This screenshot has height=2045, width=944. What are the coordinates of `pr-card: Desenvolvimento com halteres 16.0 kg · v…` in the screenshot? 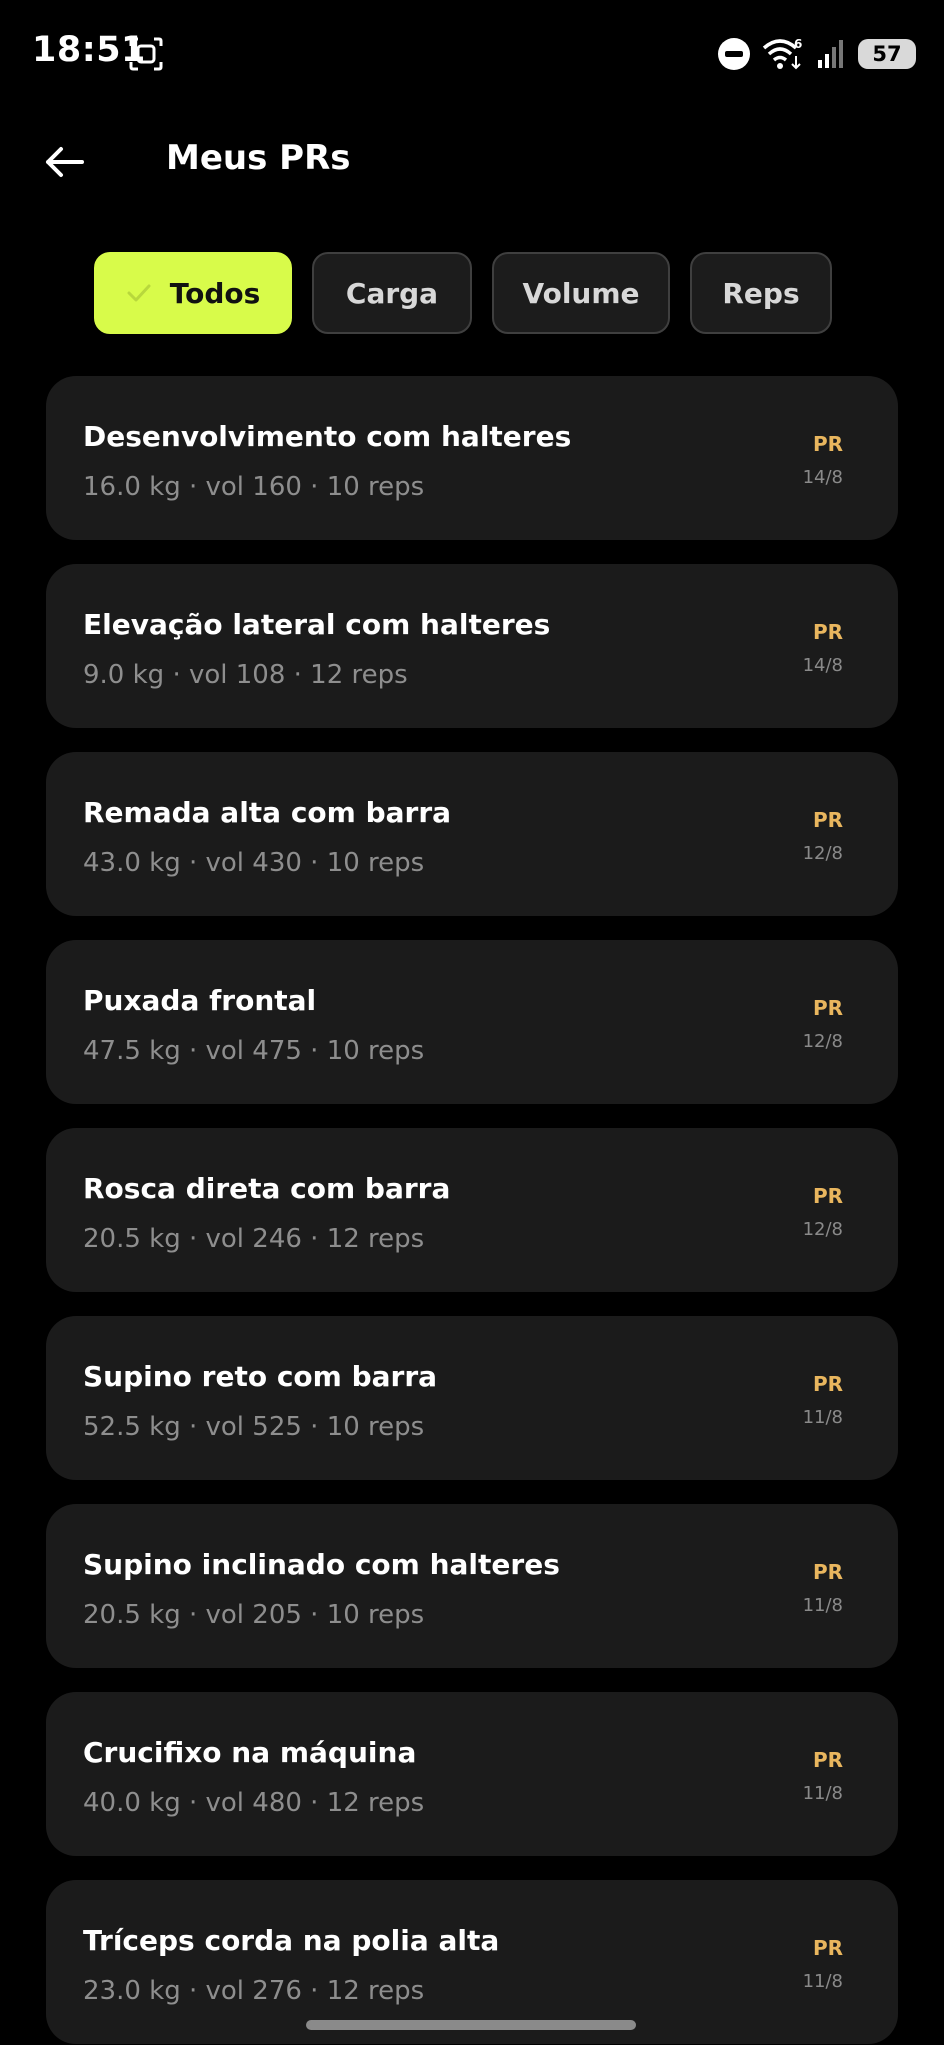 It's located at (472, 458).